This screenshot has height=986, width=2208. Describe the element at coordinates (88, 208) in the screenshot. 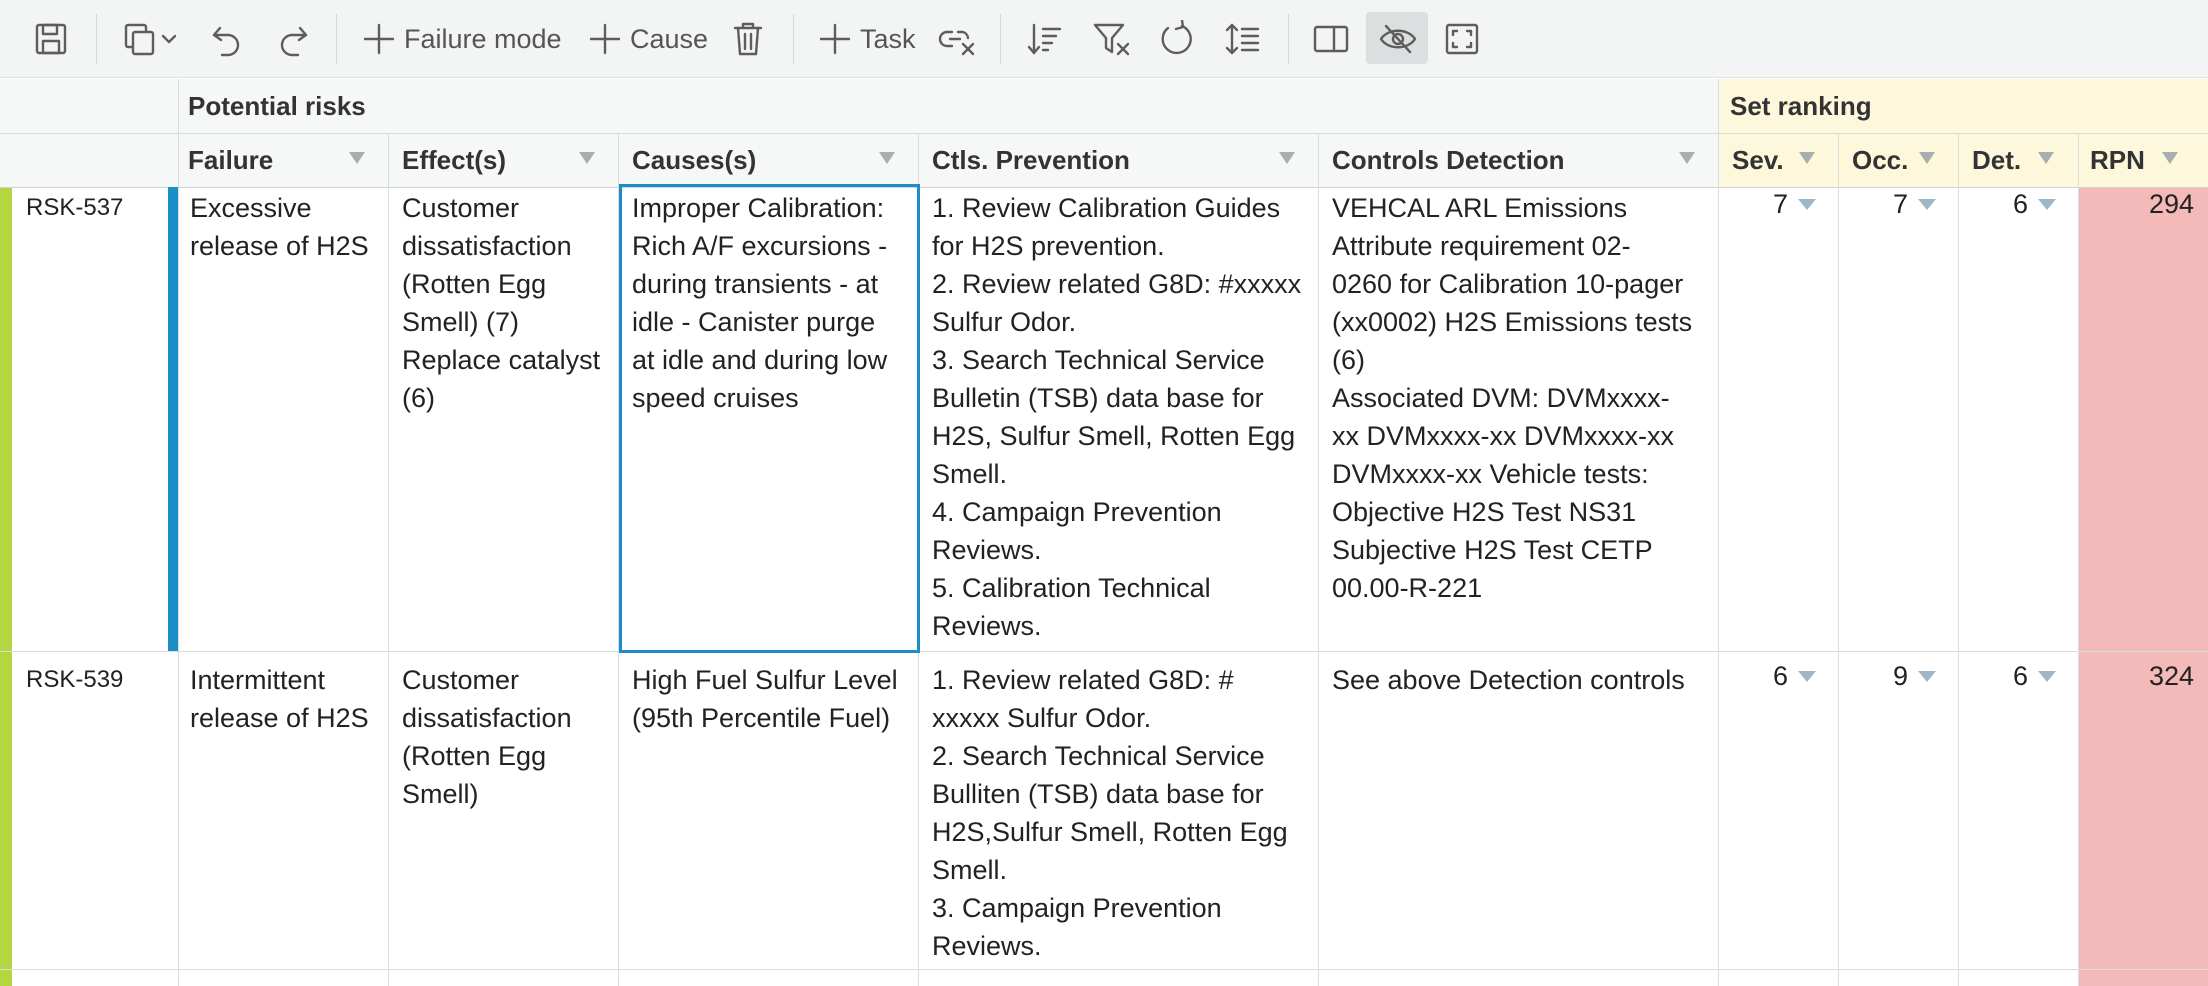

I see `row-id: RSK-537` at that location.